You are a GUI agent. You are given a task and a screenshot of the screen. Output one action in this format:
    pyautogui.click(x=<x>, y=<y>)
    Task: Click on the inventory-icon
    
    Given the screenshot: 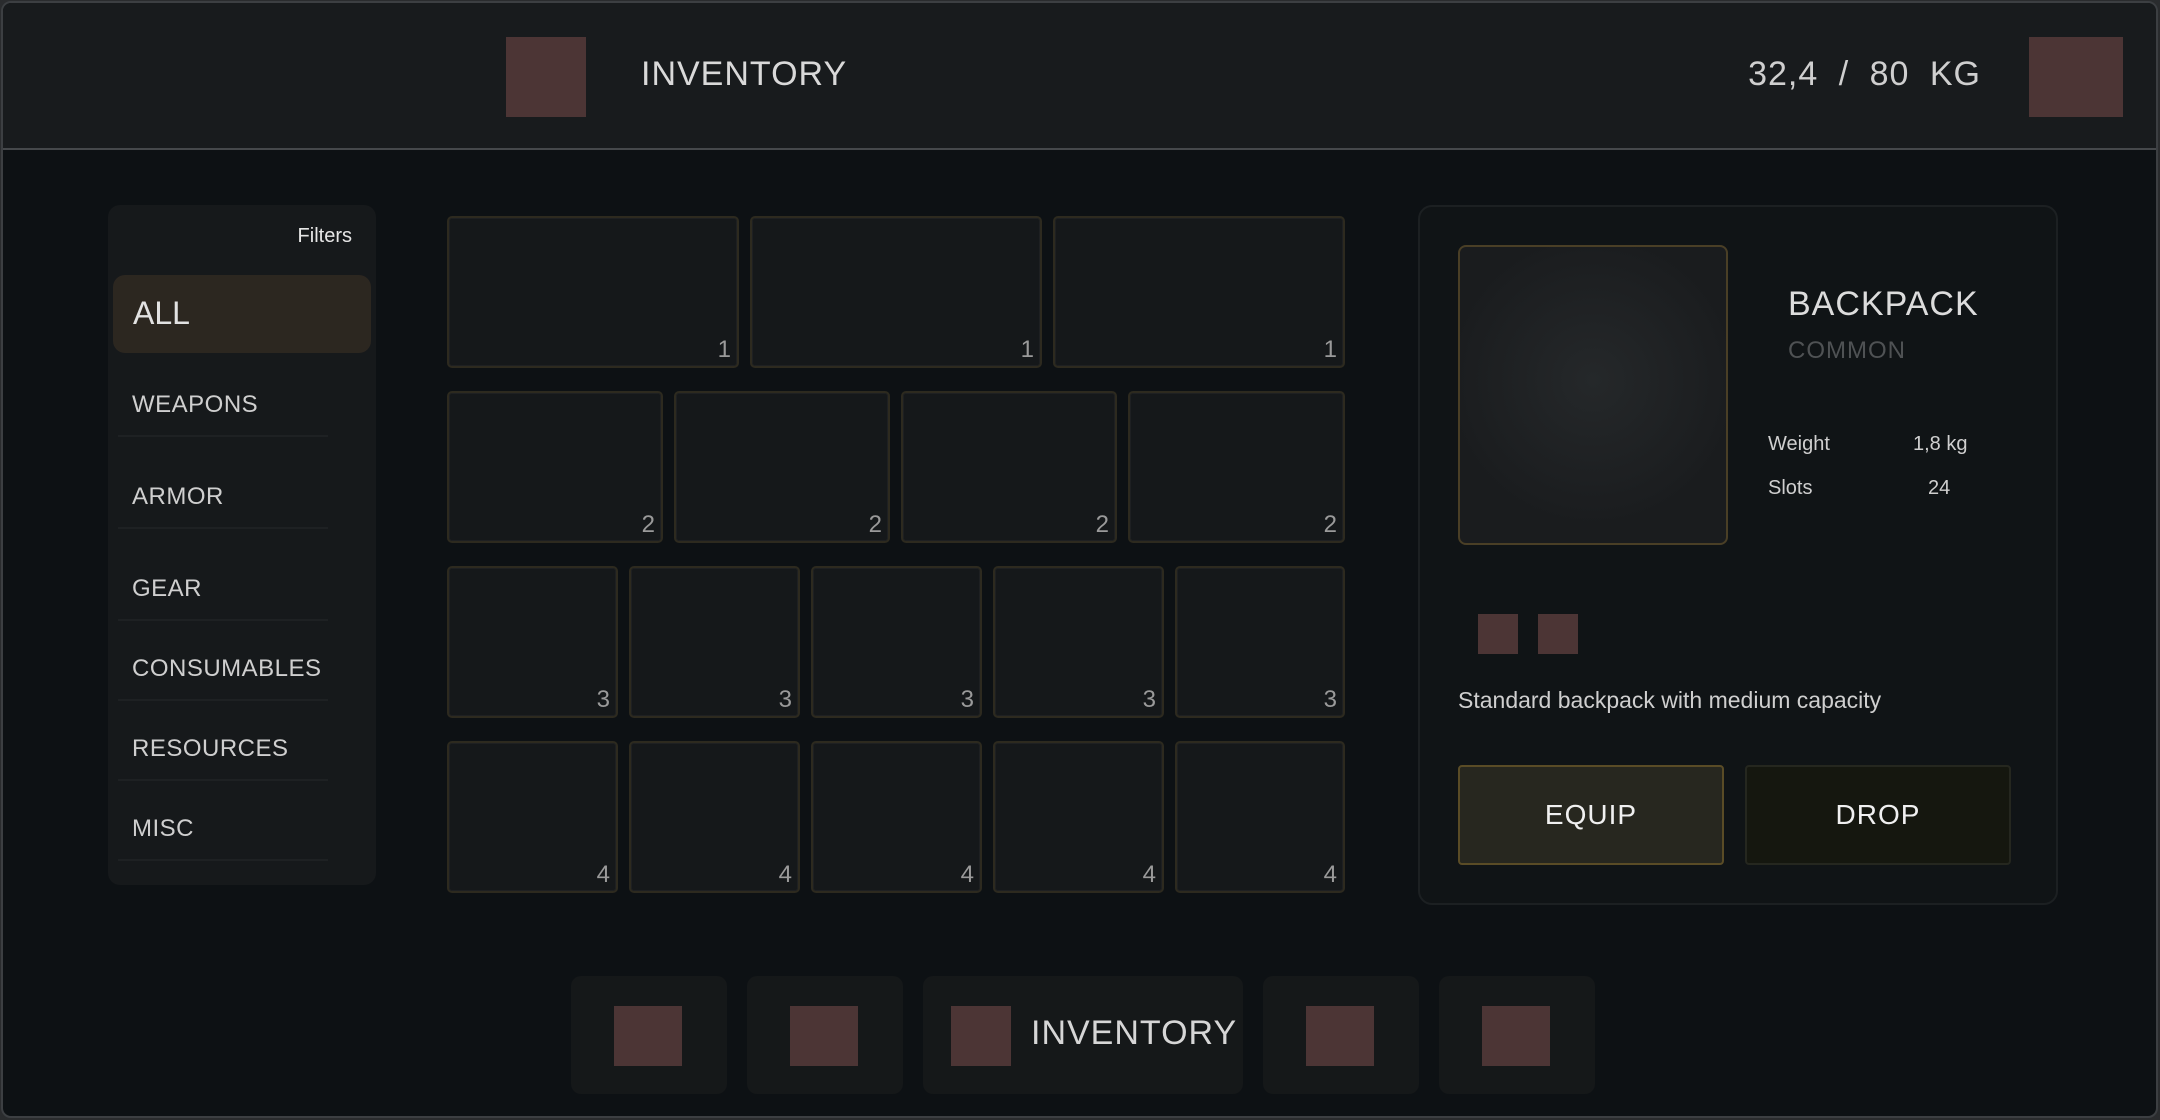 What is the action you would take?
    pyautogui.click(x=981, y=1036)
    